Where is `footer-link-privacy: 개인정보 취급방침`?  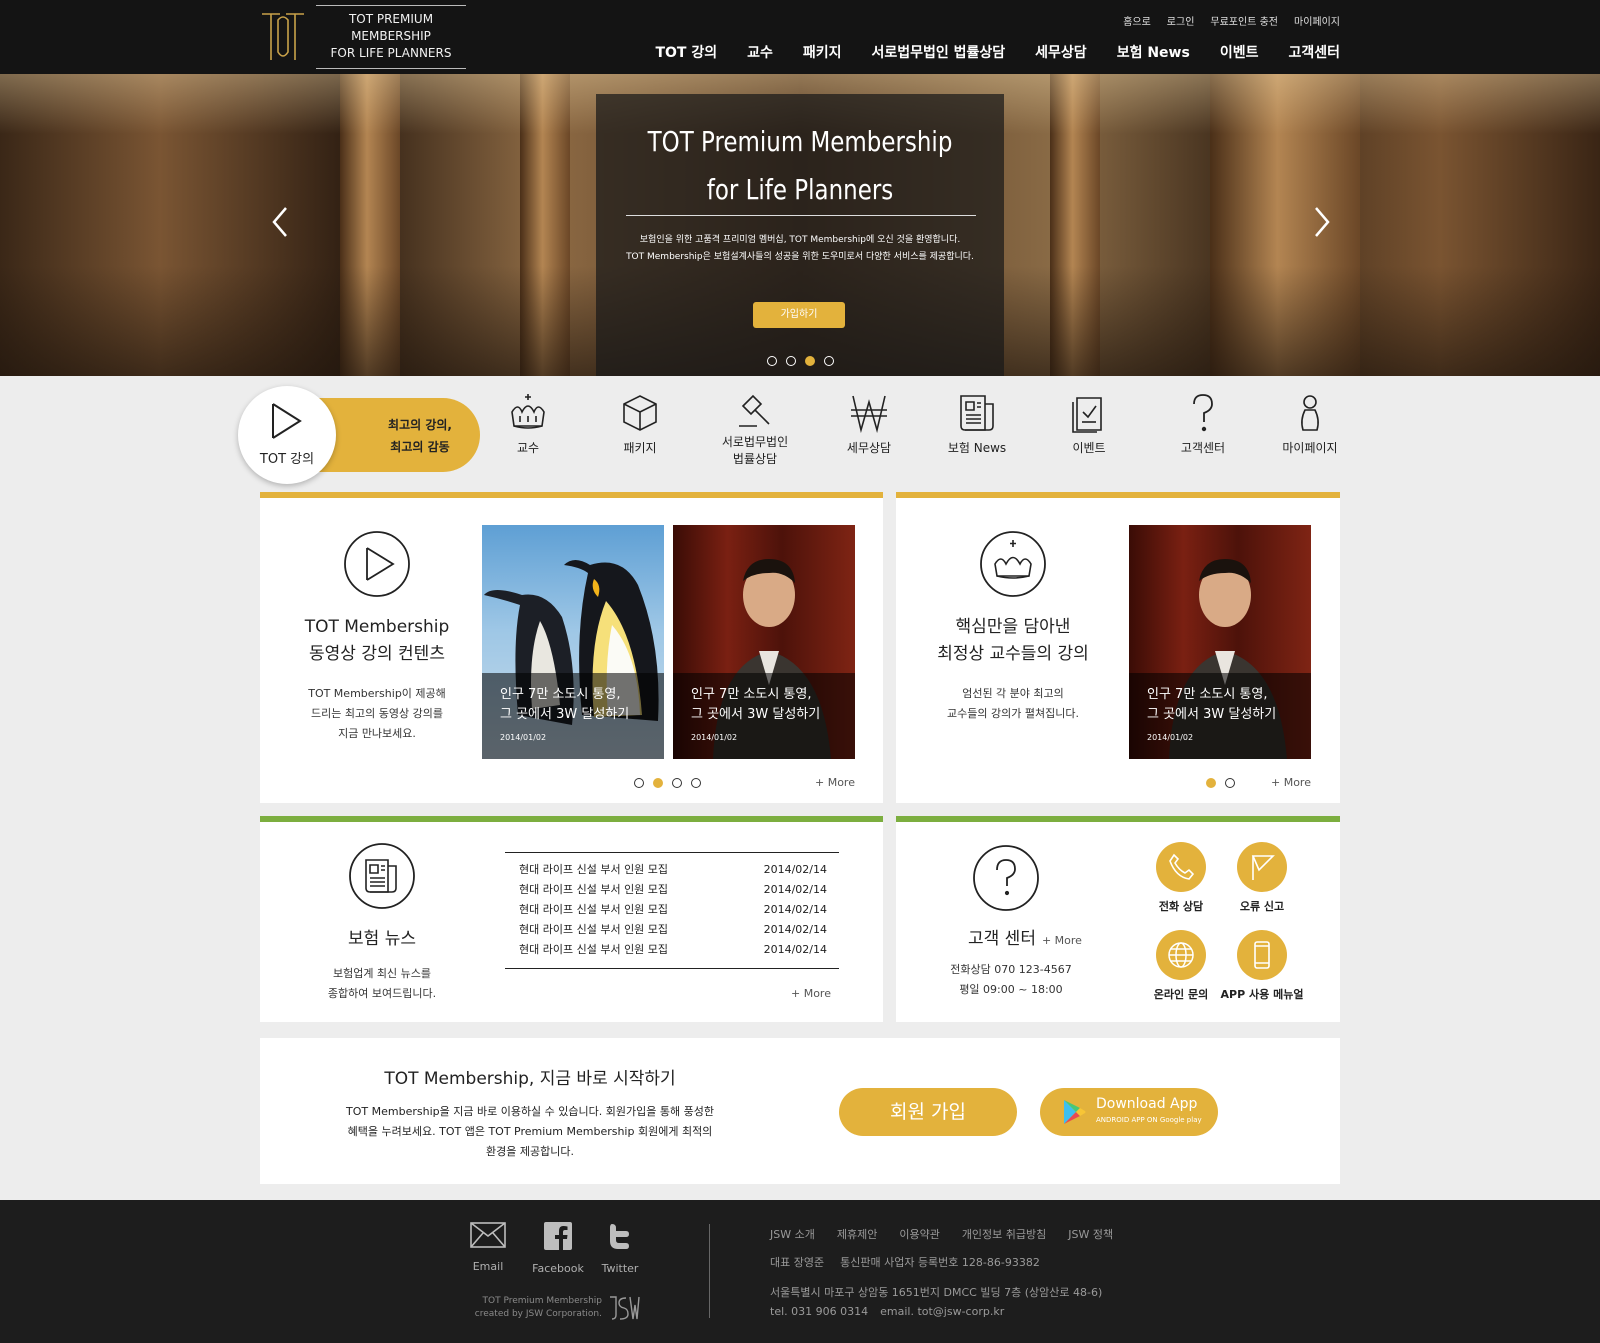
footer-link-privacy: 개인정보 취급방침 is located at coordinates (1004, 1234).